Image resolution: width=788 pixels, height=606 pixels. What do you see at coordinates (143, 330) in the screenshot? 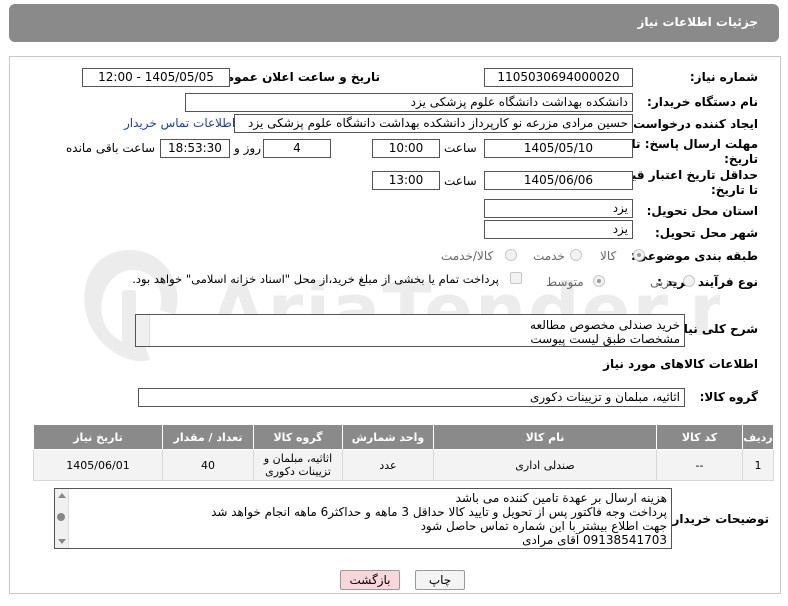
I see `summary-scrollbar` at bounding box center [143, 330].